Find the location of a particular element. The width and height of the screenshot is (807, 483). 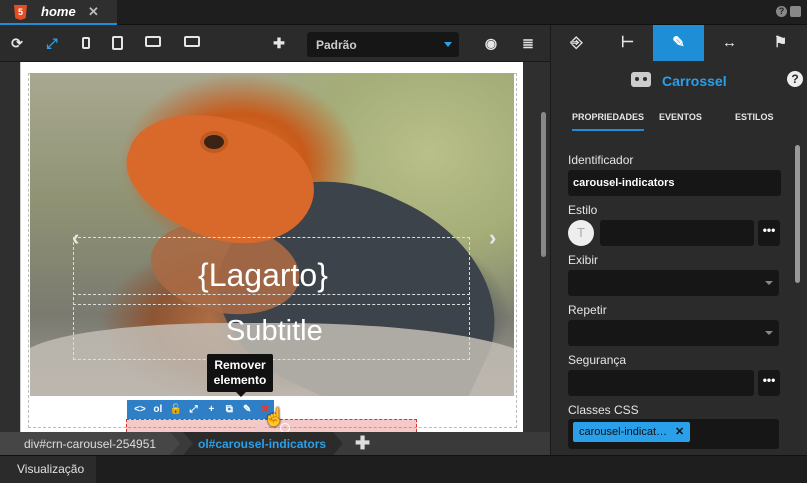

canvas-scrollbar is located at coordinates (543, 184).